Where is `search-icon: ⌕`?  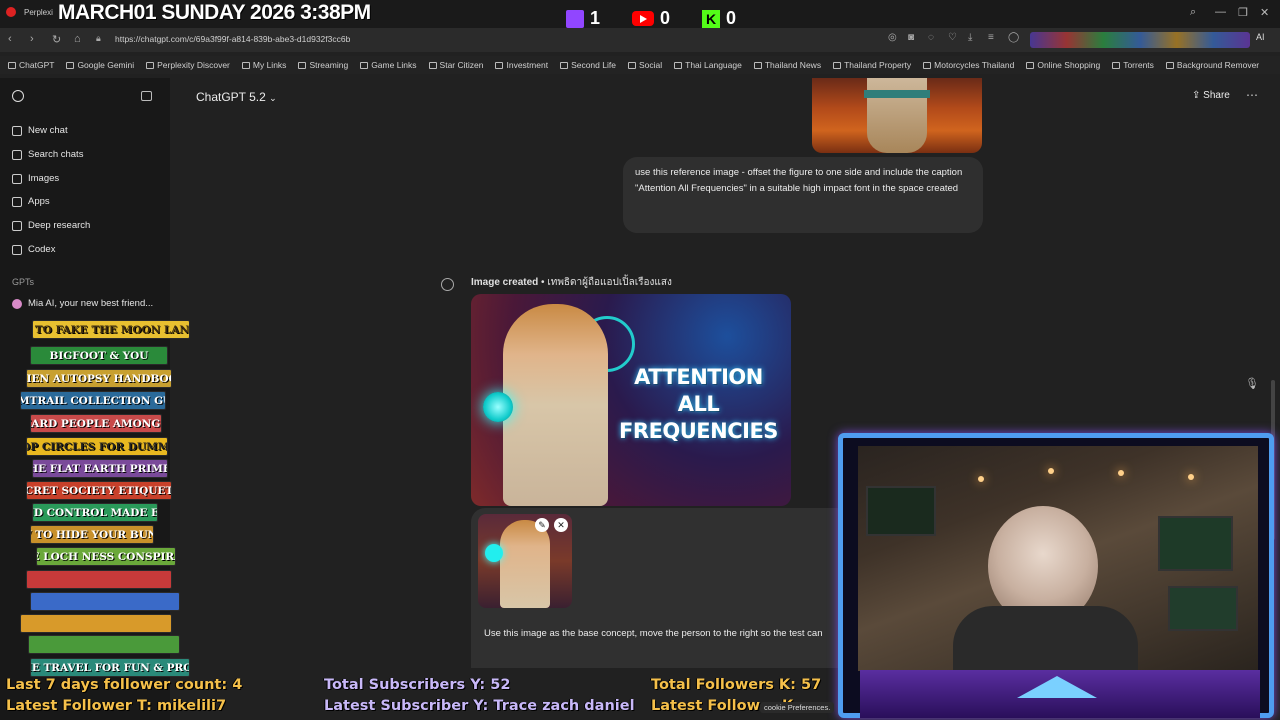 search-icon: ⌕ is located at coordinates (1193, 12).